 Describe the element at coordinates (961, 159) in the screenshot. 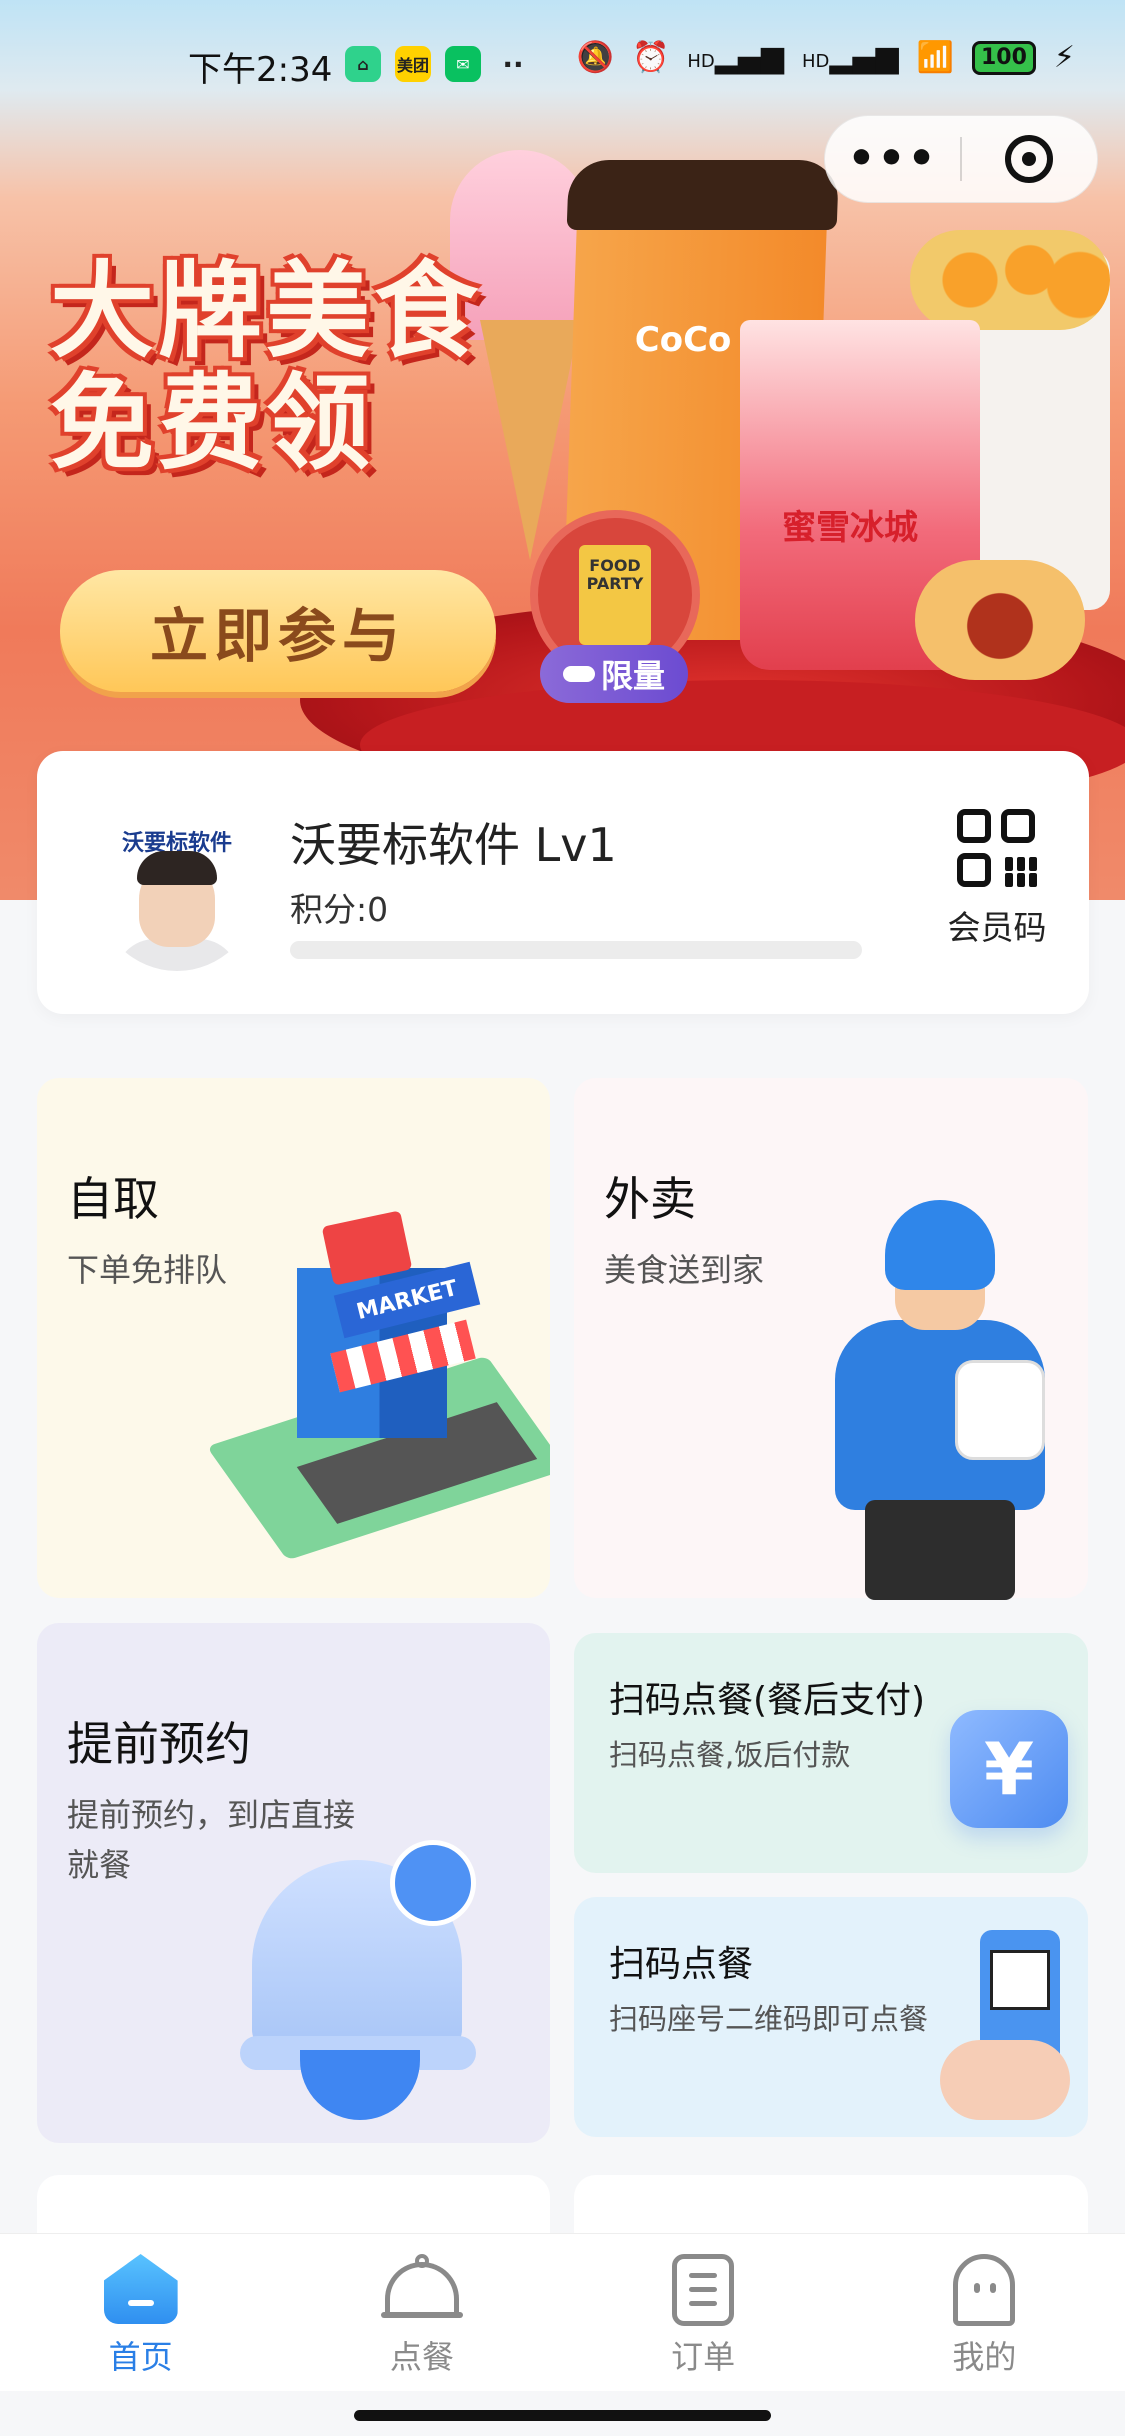

I see `miniprogram-capsule: •••` at that location.